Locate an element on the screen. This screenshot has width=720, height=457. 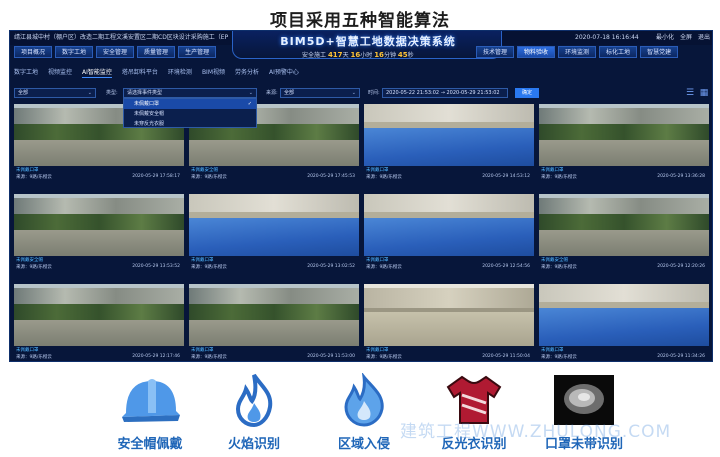
scope-select: 全部 ⌄ is located at coordinates (55, 93).